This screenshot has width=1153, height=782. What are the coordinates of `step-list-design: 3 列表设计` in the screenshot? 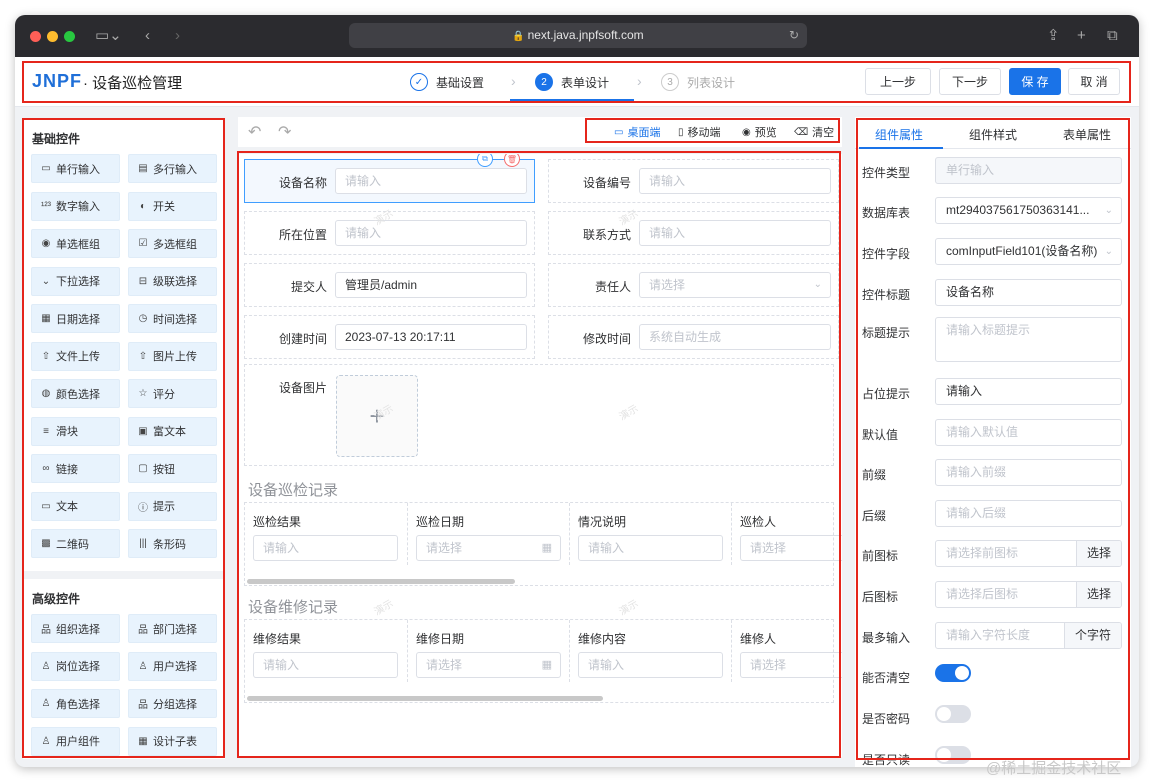 It's located at (698, 82).